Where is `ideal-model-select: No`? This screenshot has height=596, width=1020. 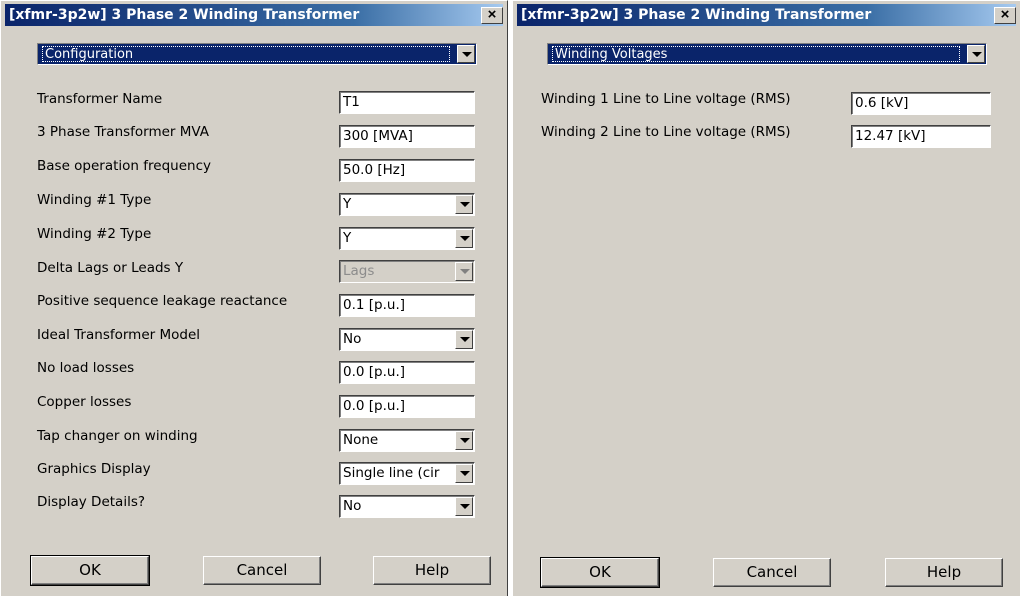
ideal-model-select: No is located at coordinates (407, 339).